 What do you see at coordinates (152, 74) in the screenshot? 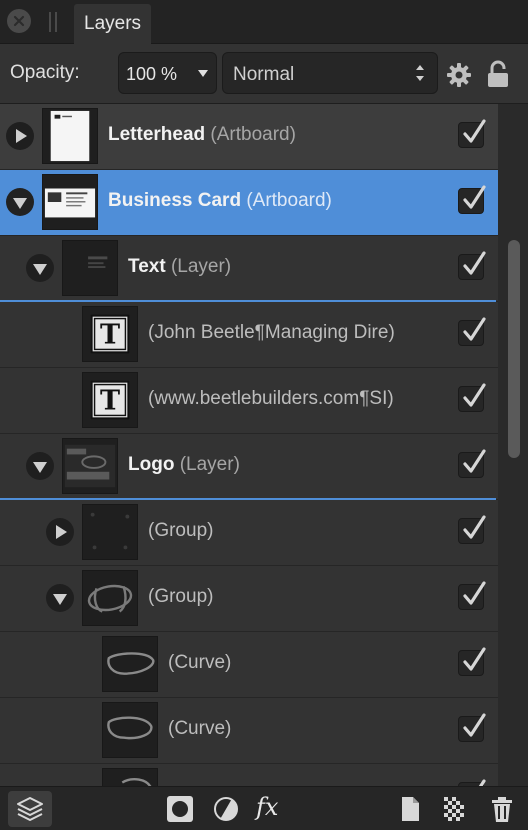
I see `opacity-value: 100 %` at bounding box center [152, 74].